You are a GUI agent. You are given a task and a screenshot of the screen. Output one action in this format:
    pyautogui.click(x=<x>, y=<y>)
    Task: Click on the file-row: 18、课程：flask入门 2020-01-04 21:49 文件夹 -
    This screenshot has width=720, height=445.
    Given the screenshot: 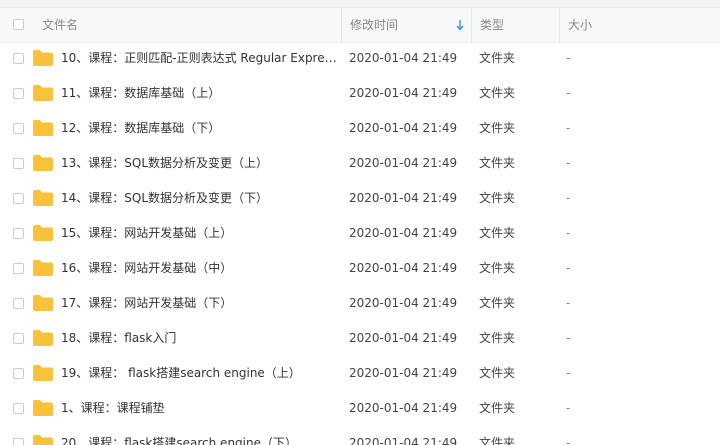 What is the action you would take?
    pyautogui.click(x=360, y=338)
    